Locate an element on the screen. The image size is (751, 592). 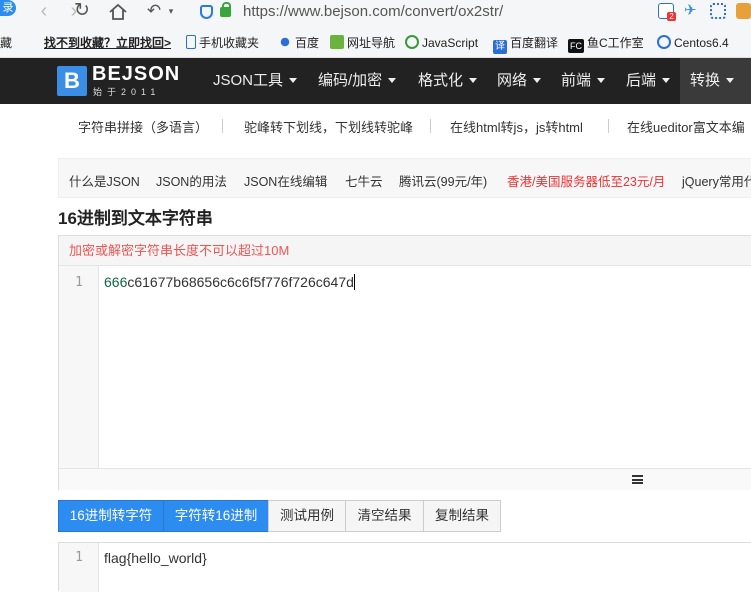
text-cursor is located at coordinates (354, 282).